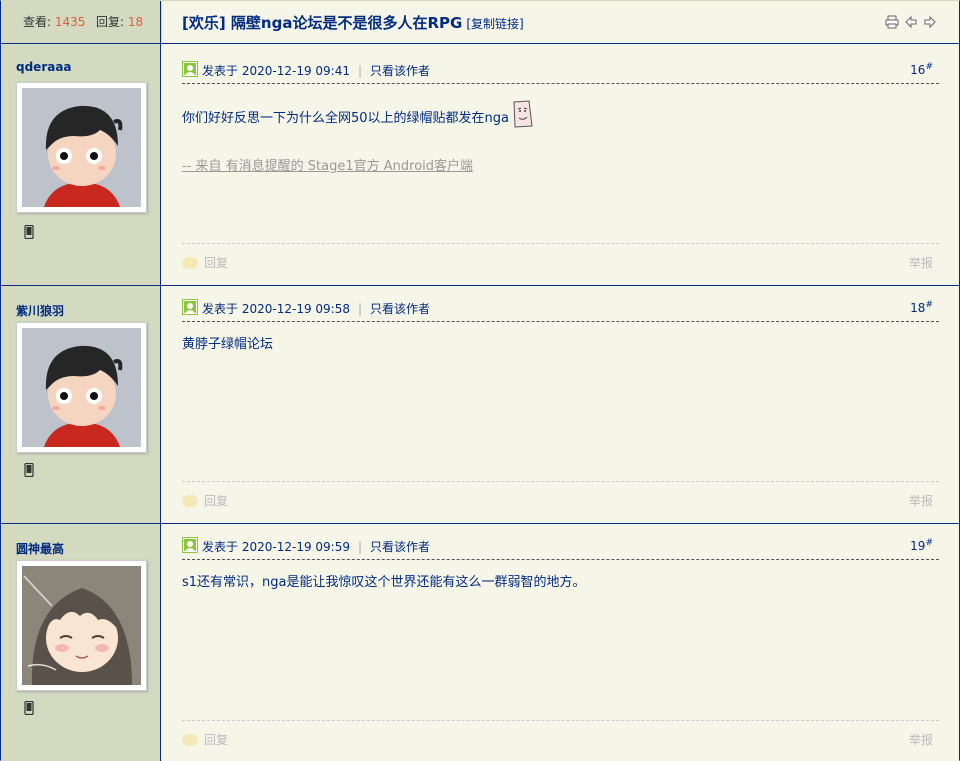 The image size is (960, 761). What do you see at coordinates (522, 114) in the screenshot?
I see `smug-face-emoticon` at bounding box center [522, 114].